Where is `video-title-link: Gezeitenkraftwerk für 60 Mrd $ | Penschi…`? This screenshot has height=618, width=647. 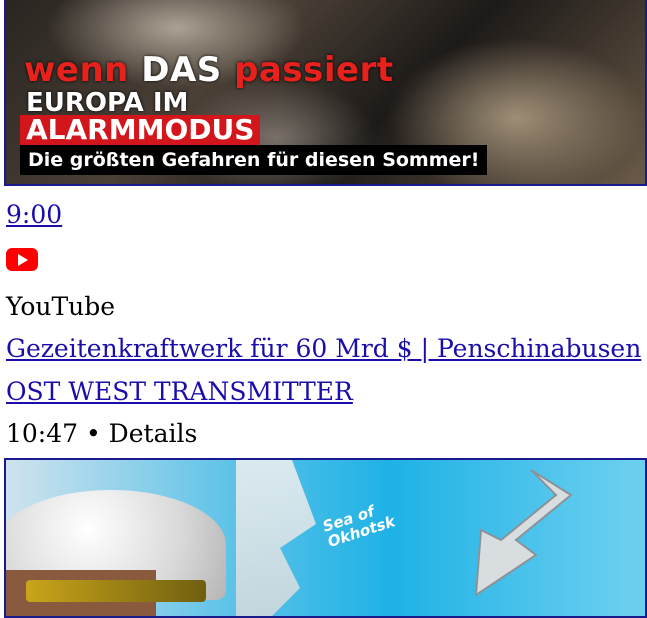 video-title-link: Gezeitenkraftwerk für 60 Mrd $ | Penschi… is located at coordinates (323, 348).